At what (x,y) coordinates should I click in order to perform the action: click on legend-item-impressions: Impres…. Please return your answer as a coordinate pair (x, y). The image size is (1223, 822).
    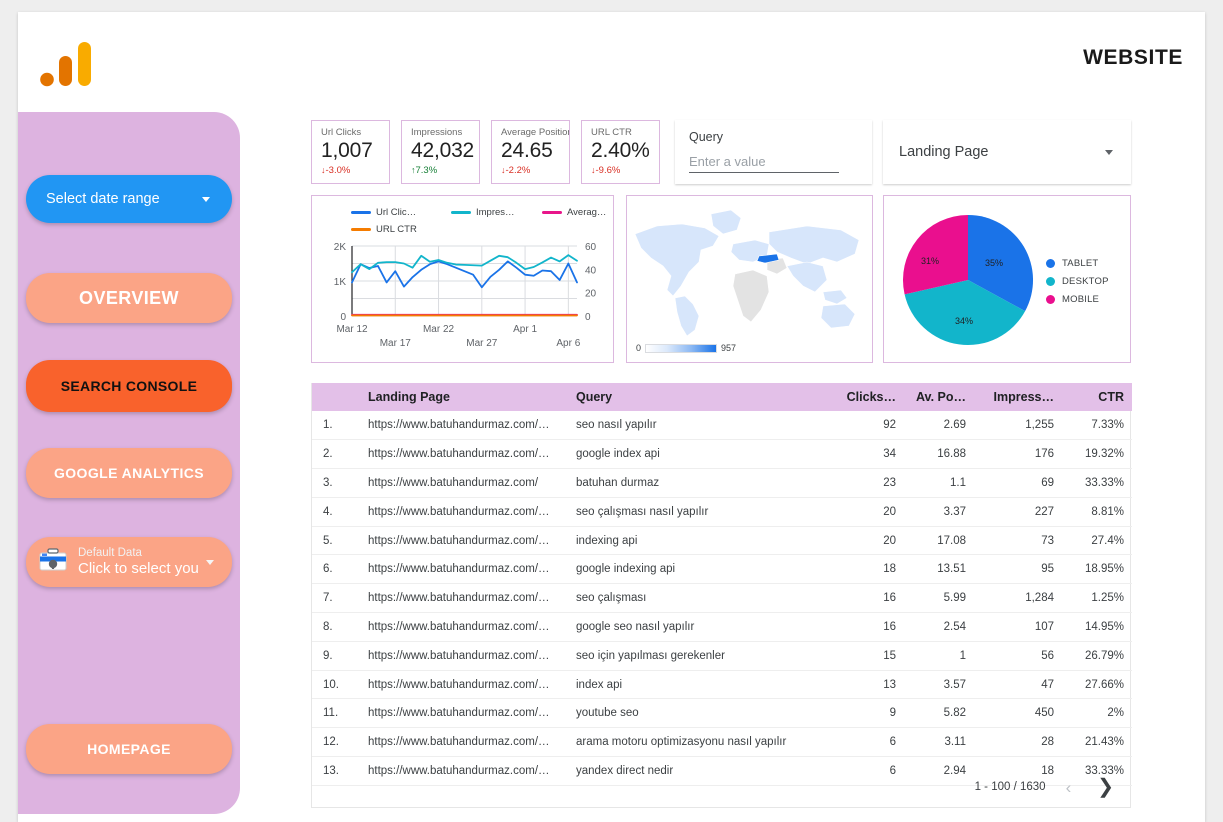
    Looking at the image, I should click on (483, 212).